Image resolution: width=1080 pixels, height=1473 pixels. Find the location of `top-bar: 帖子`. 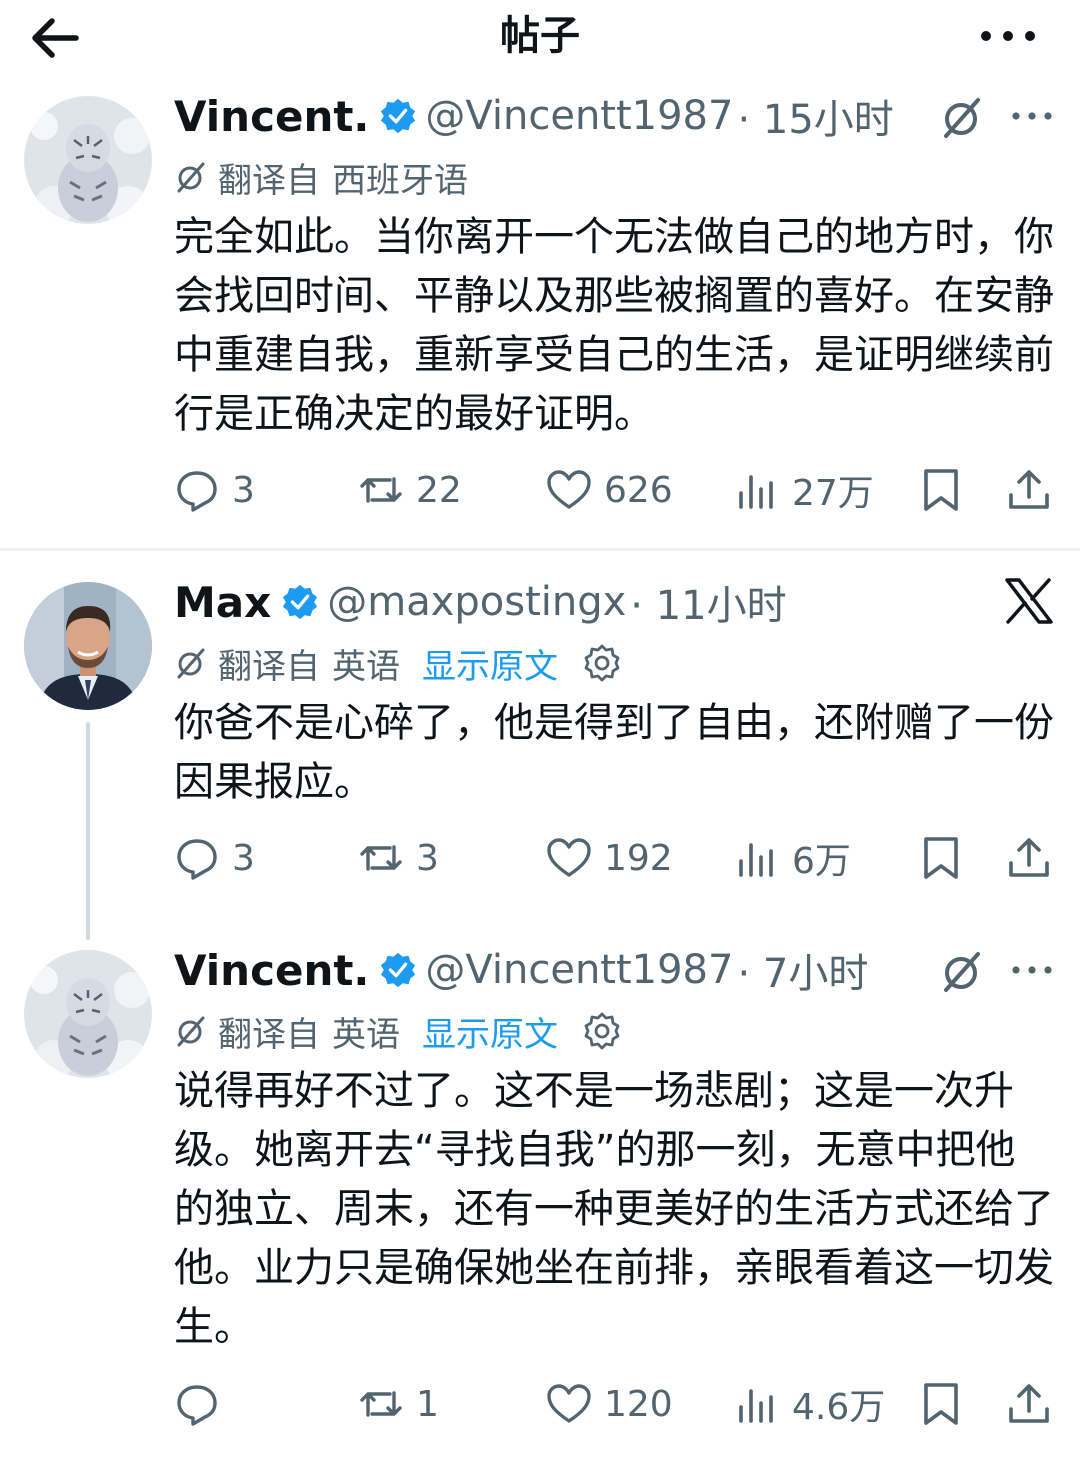

top-bar: 帖子 is located at coordinates (540, 39).